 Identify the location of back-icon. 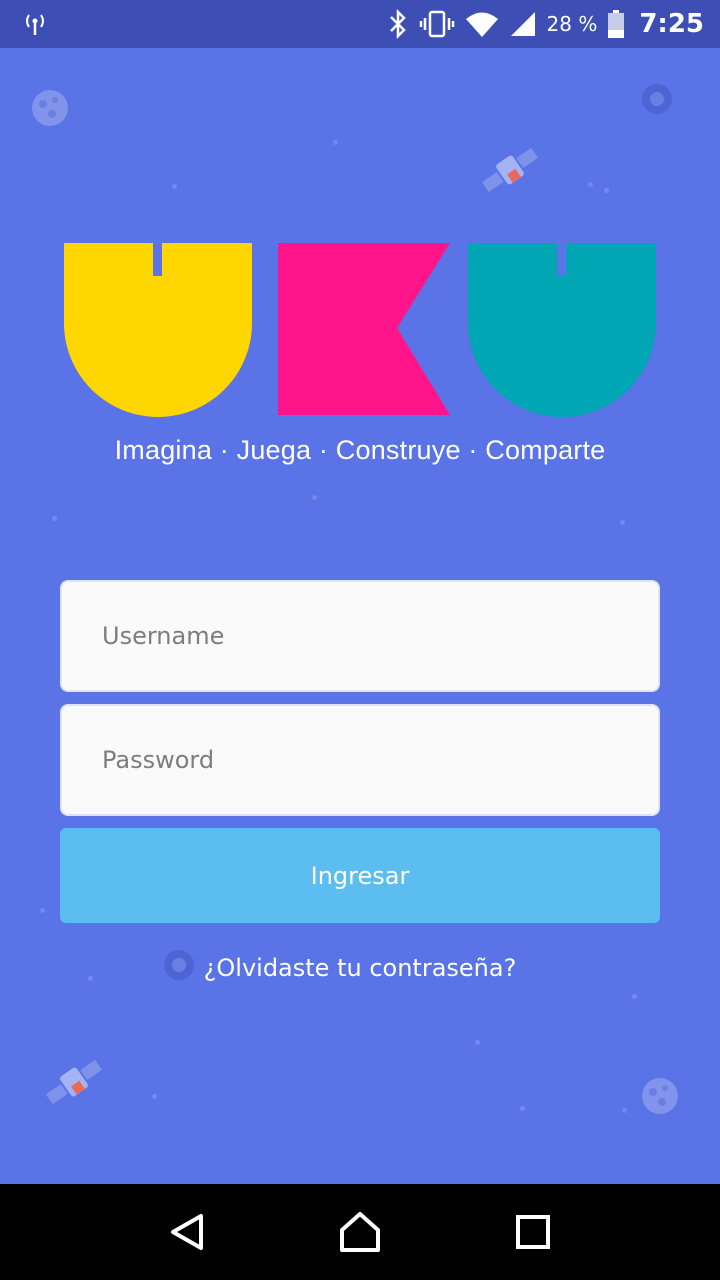
(186, 1232).